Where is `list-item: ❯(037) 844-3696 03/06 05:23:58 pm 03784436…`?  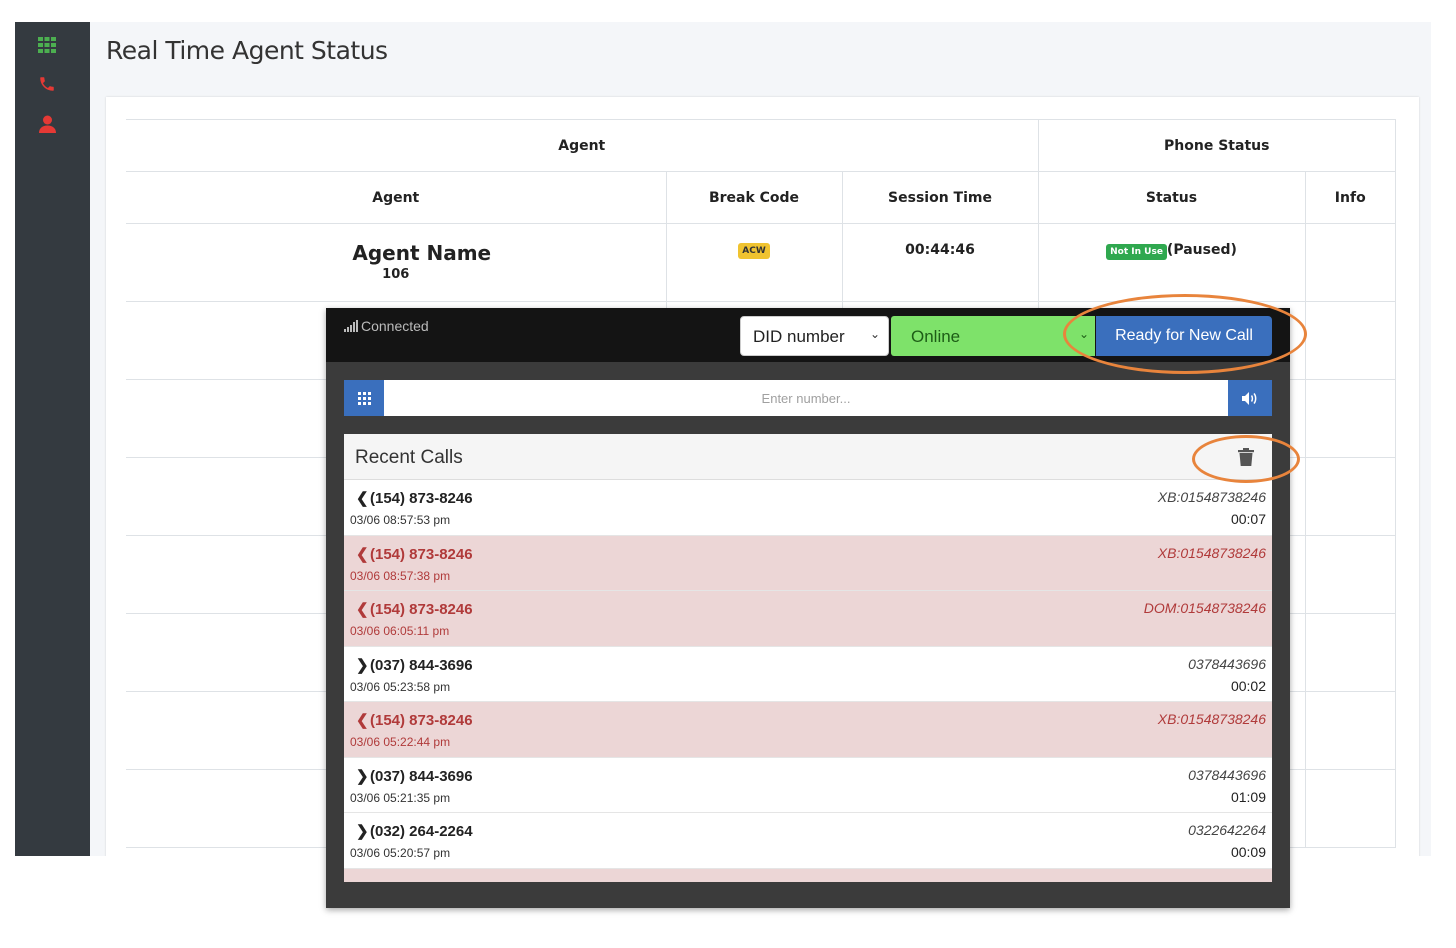
list-item: ❯(037) 844-3696 03/06 05:23:58 pm 03784436… is located at coordinates (808, 674).